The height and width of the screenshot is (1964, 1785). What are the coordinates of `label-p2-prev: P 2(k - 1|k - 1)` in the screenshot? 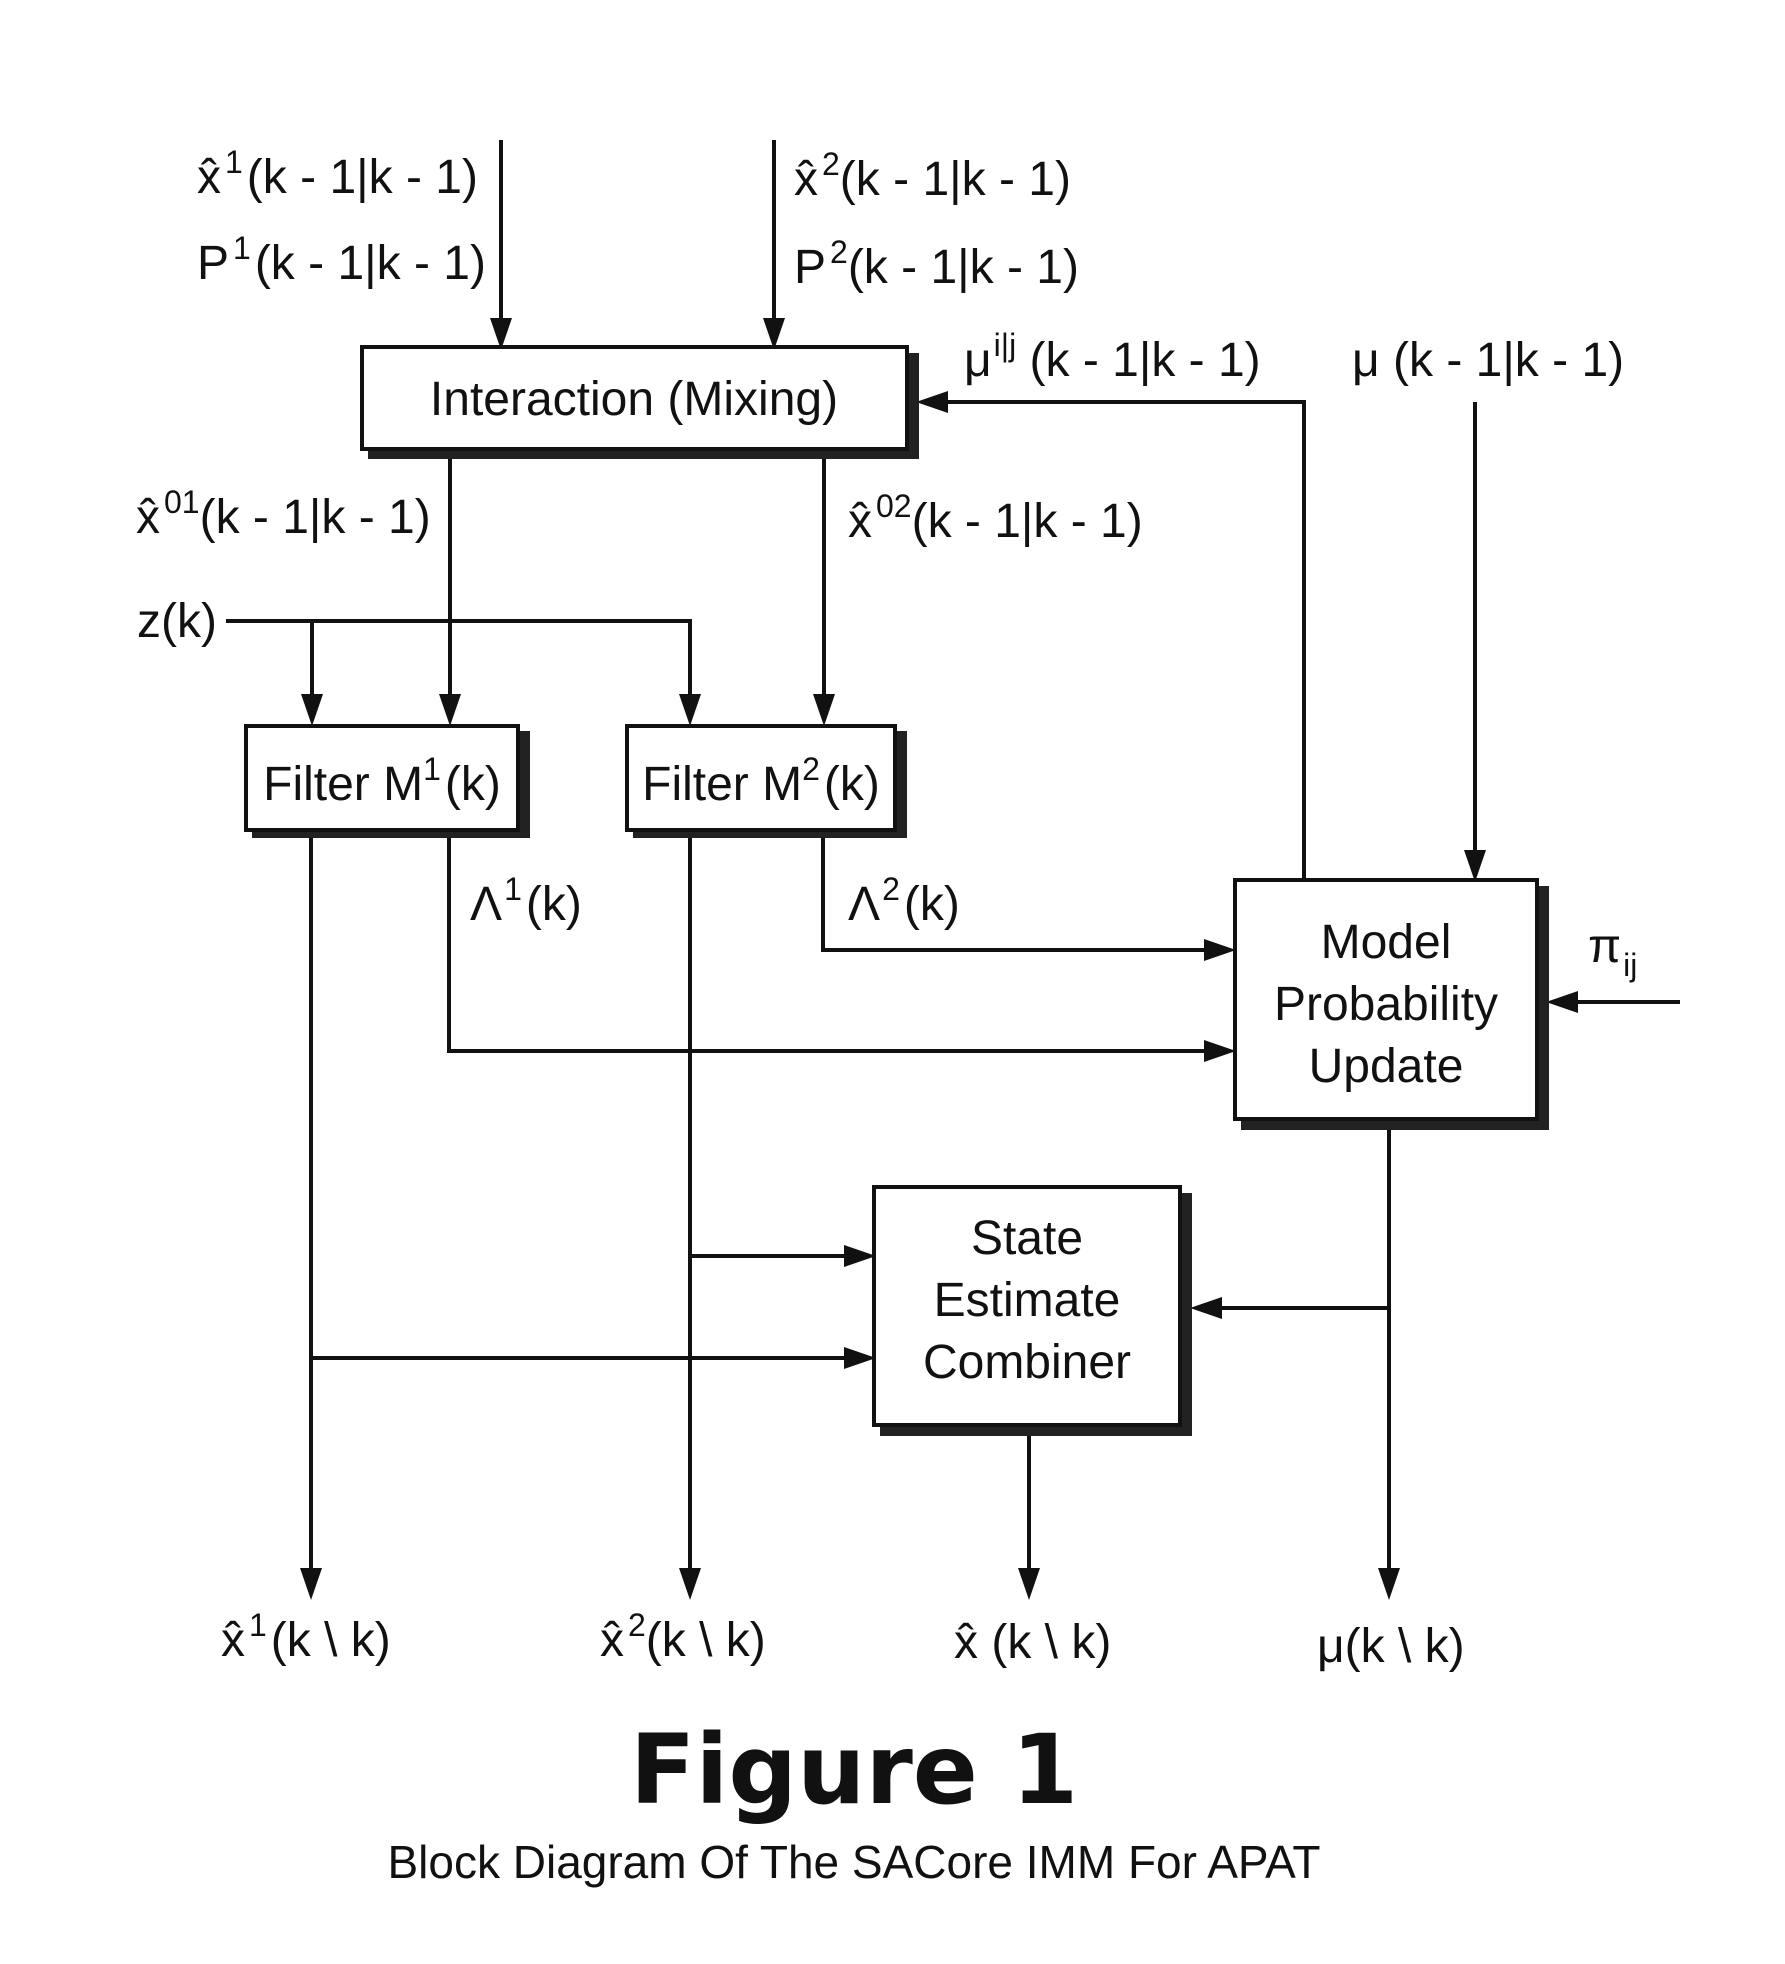 It's located at (936, 264).